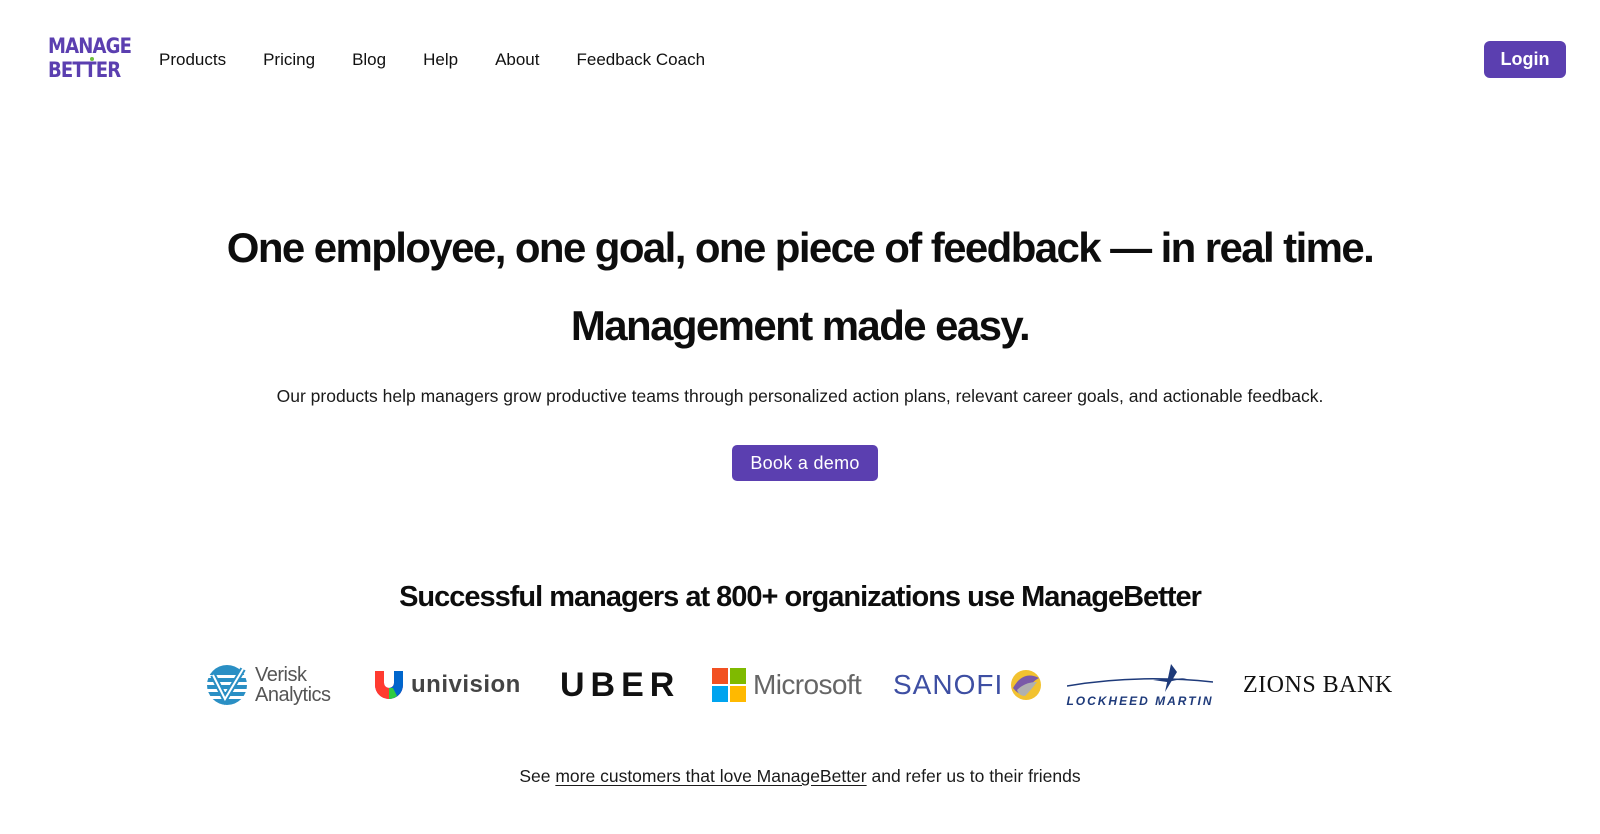 Image resolution: width=1600 pixels, height=834 pixels. I want to click on more-prefix: See, so click(537, 776).